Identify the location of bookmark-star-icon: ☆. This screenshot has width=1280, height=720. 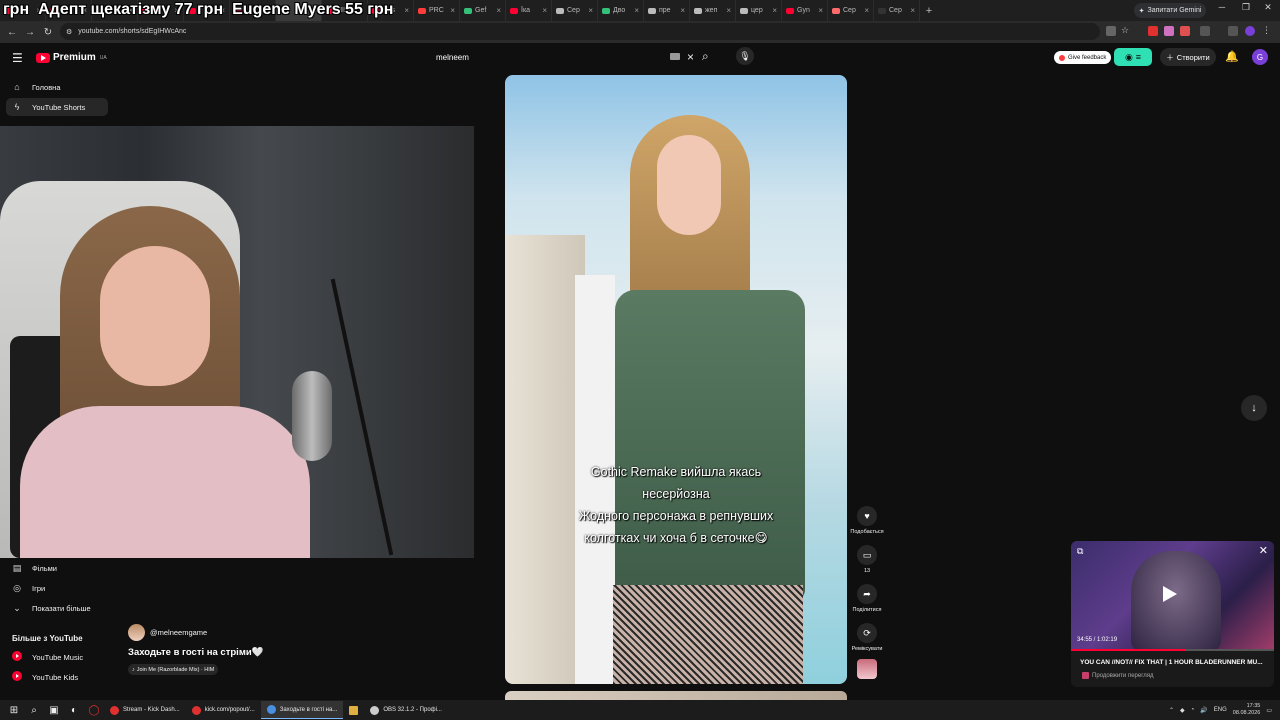
(1126, 30).